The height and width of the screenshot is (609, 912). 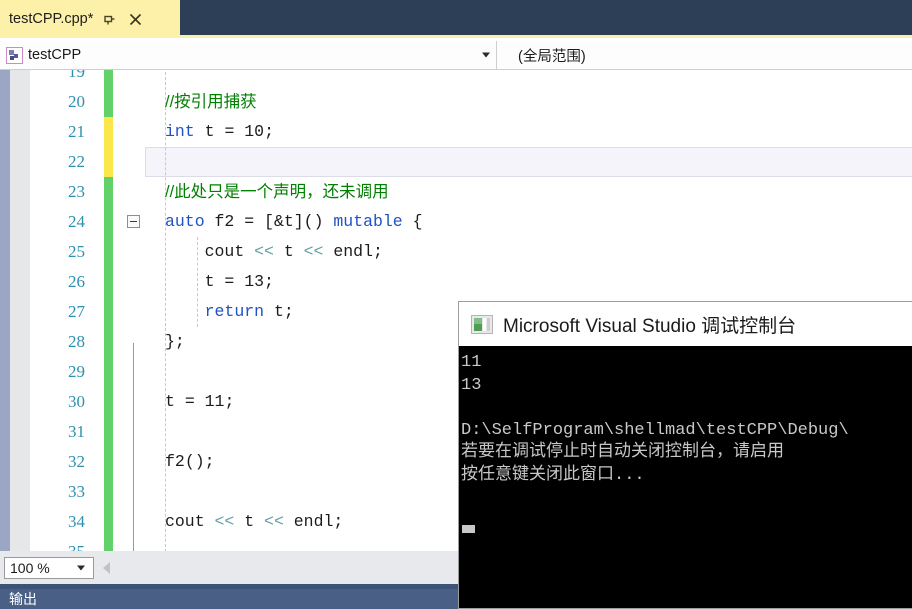 What do you see at coordinates (5, 310) in the screenshot?
I see `selection-margin` at bounding box center [5, 310].